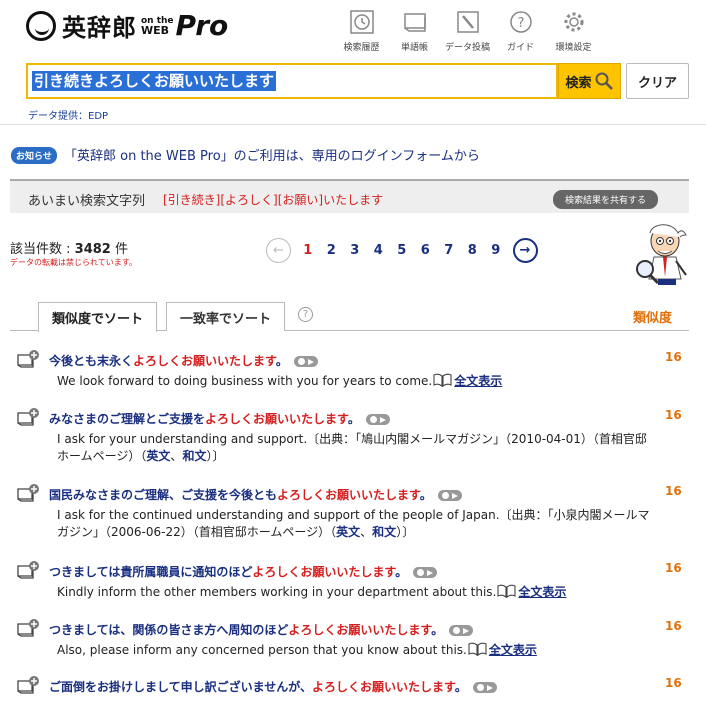  I want to click on logo-text: 英辞郎, so click(99, 28).